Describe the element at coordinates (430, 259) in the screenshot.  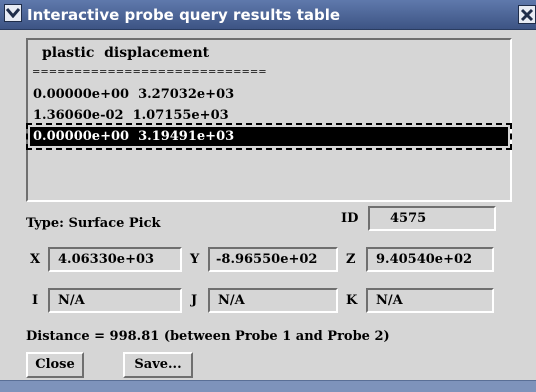
I see `z-field: 9.40540e+02` at that location.